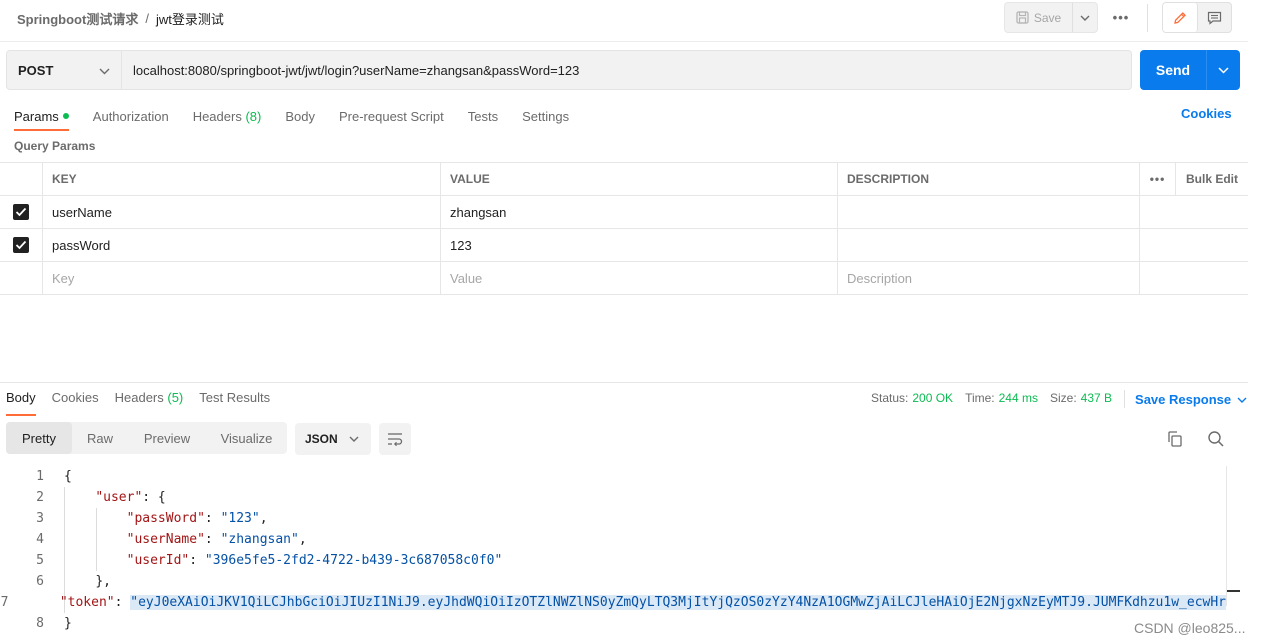 This screenshot has height=644, width=1264. I want to click on status-value: 200 OK, so click(932, 399).